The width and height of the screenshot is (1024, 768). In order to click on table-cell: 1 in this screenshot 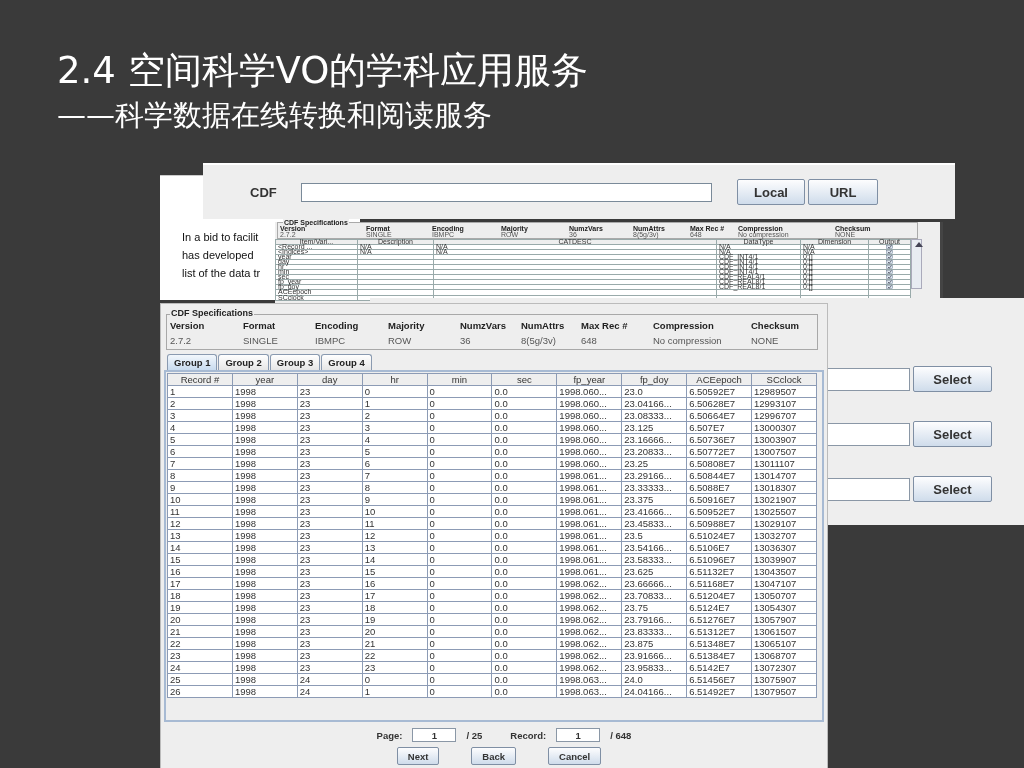, I will do `click(367, 691)`.